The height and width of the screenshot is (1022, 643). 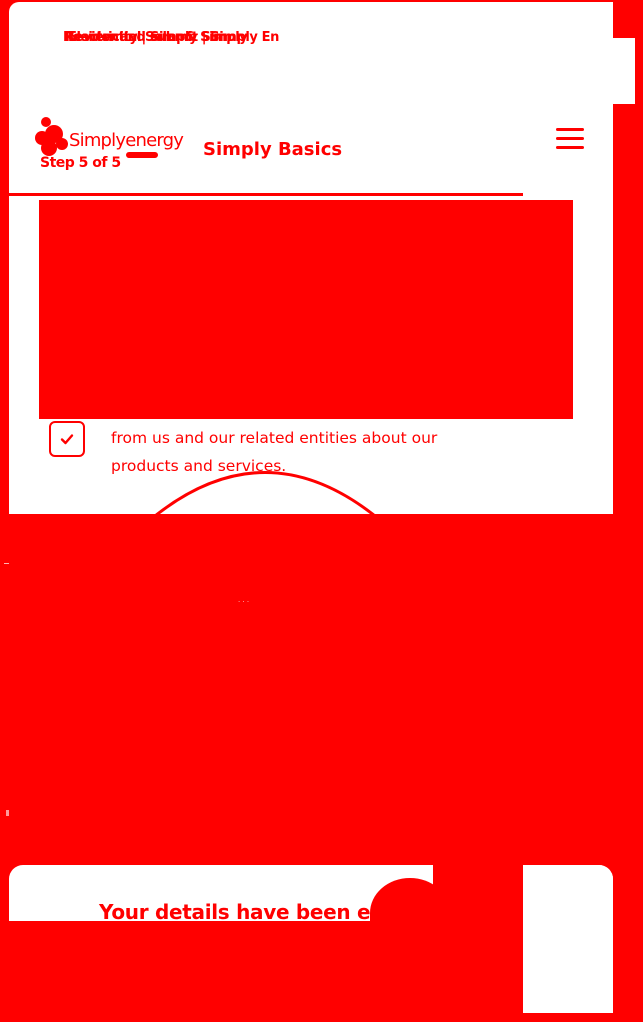 I want to click on card-edge, so click(x=606, y=71).